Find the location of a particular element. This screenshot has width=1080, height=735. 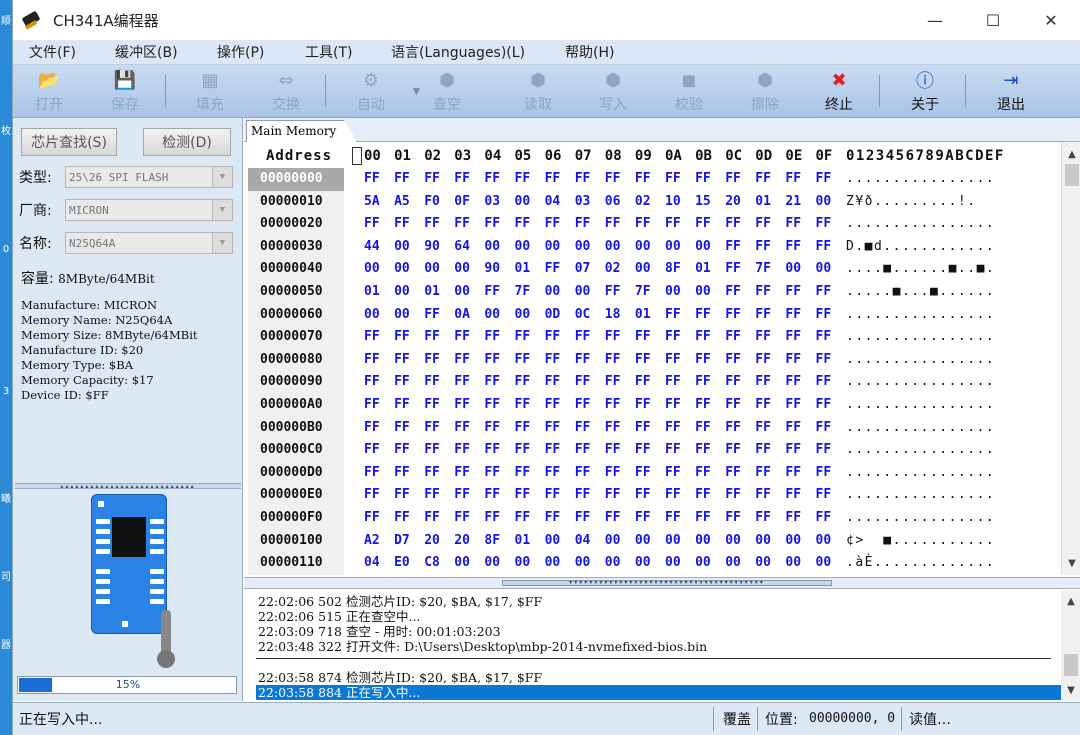

hex-byte: 02 is located at coordinates (643, 201).